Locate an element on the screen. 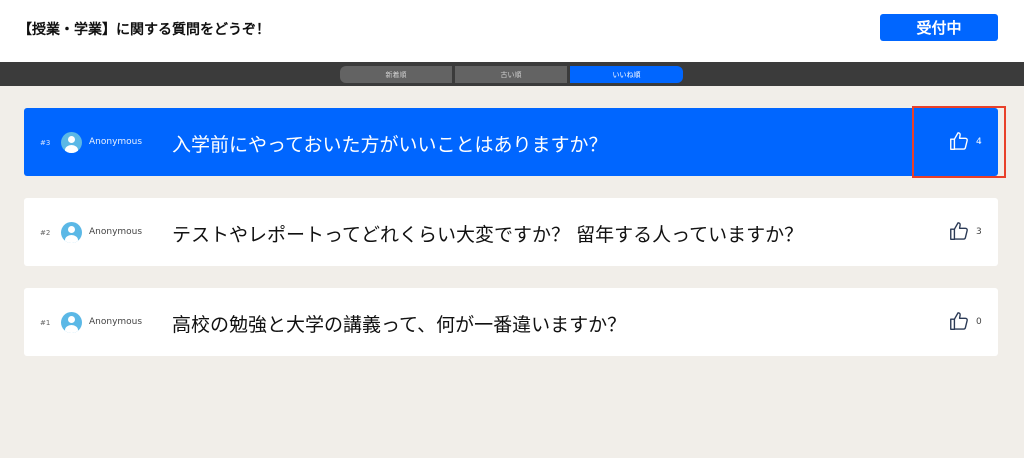 This screenshot has height=458, width=1024. sort-tabs: 新着順 古い順 いいね順 is located at coordinates (512, 74).